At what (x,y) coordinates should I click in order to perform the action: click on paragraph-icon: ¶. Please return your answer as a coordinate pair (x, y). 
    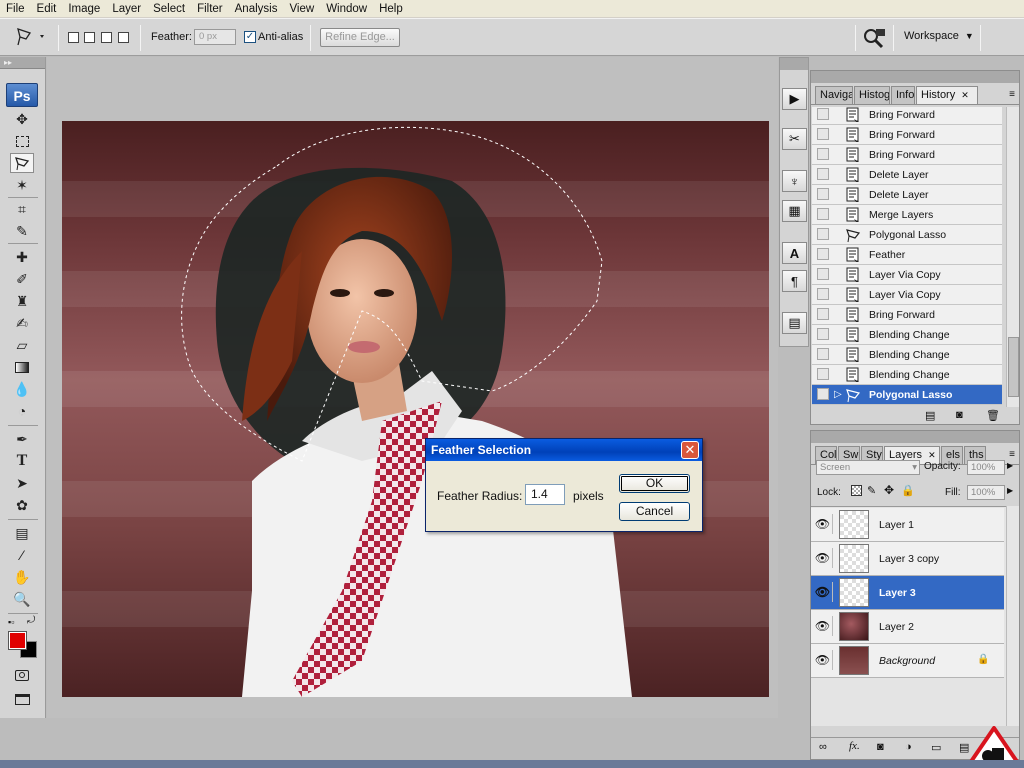
    Looking at the image, I should click on (794, 281).